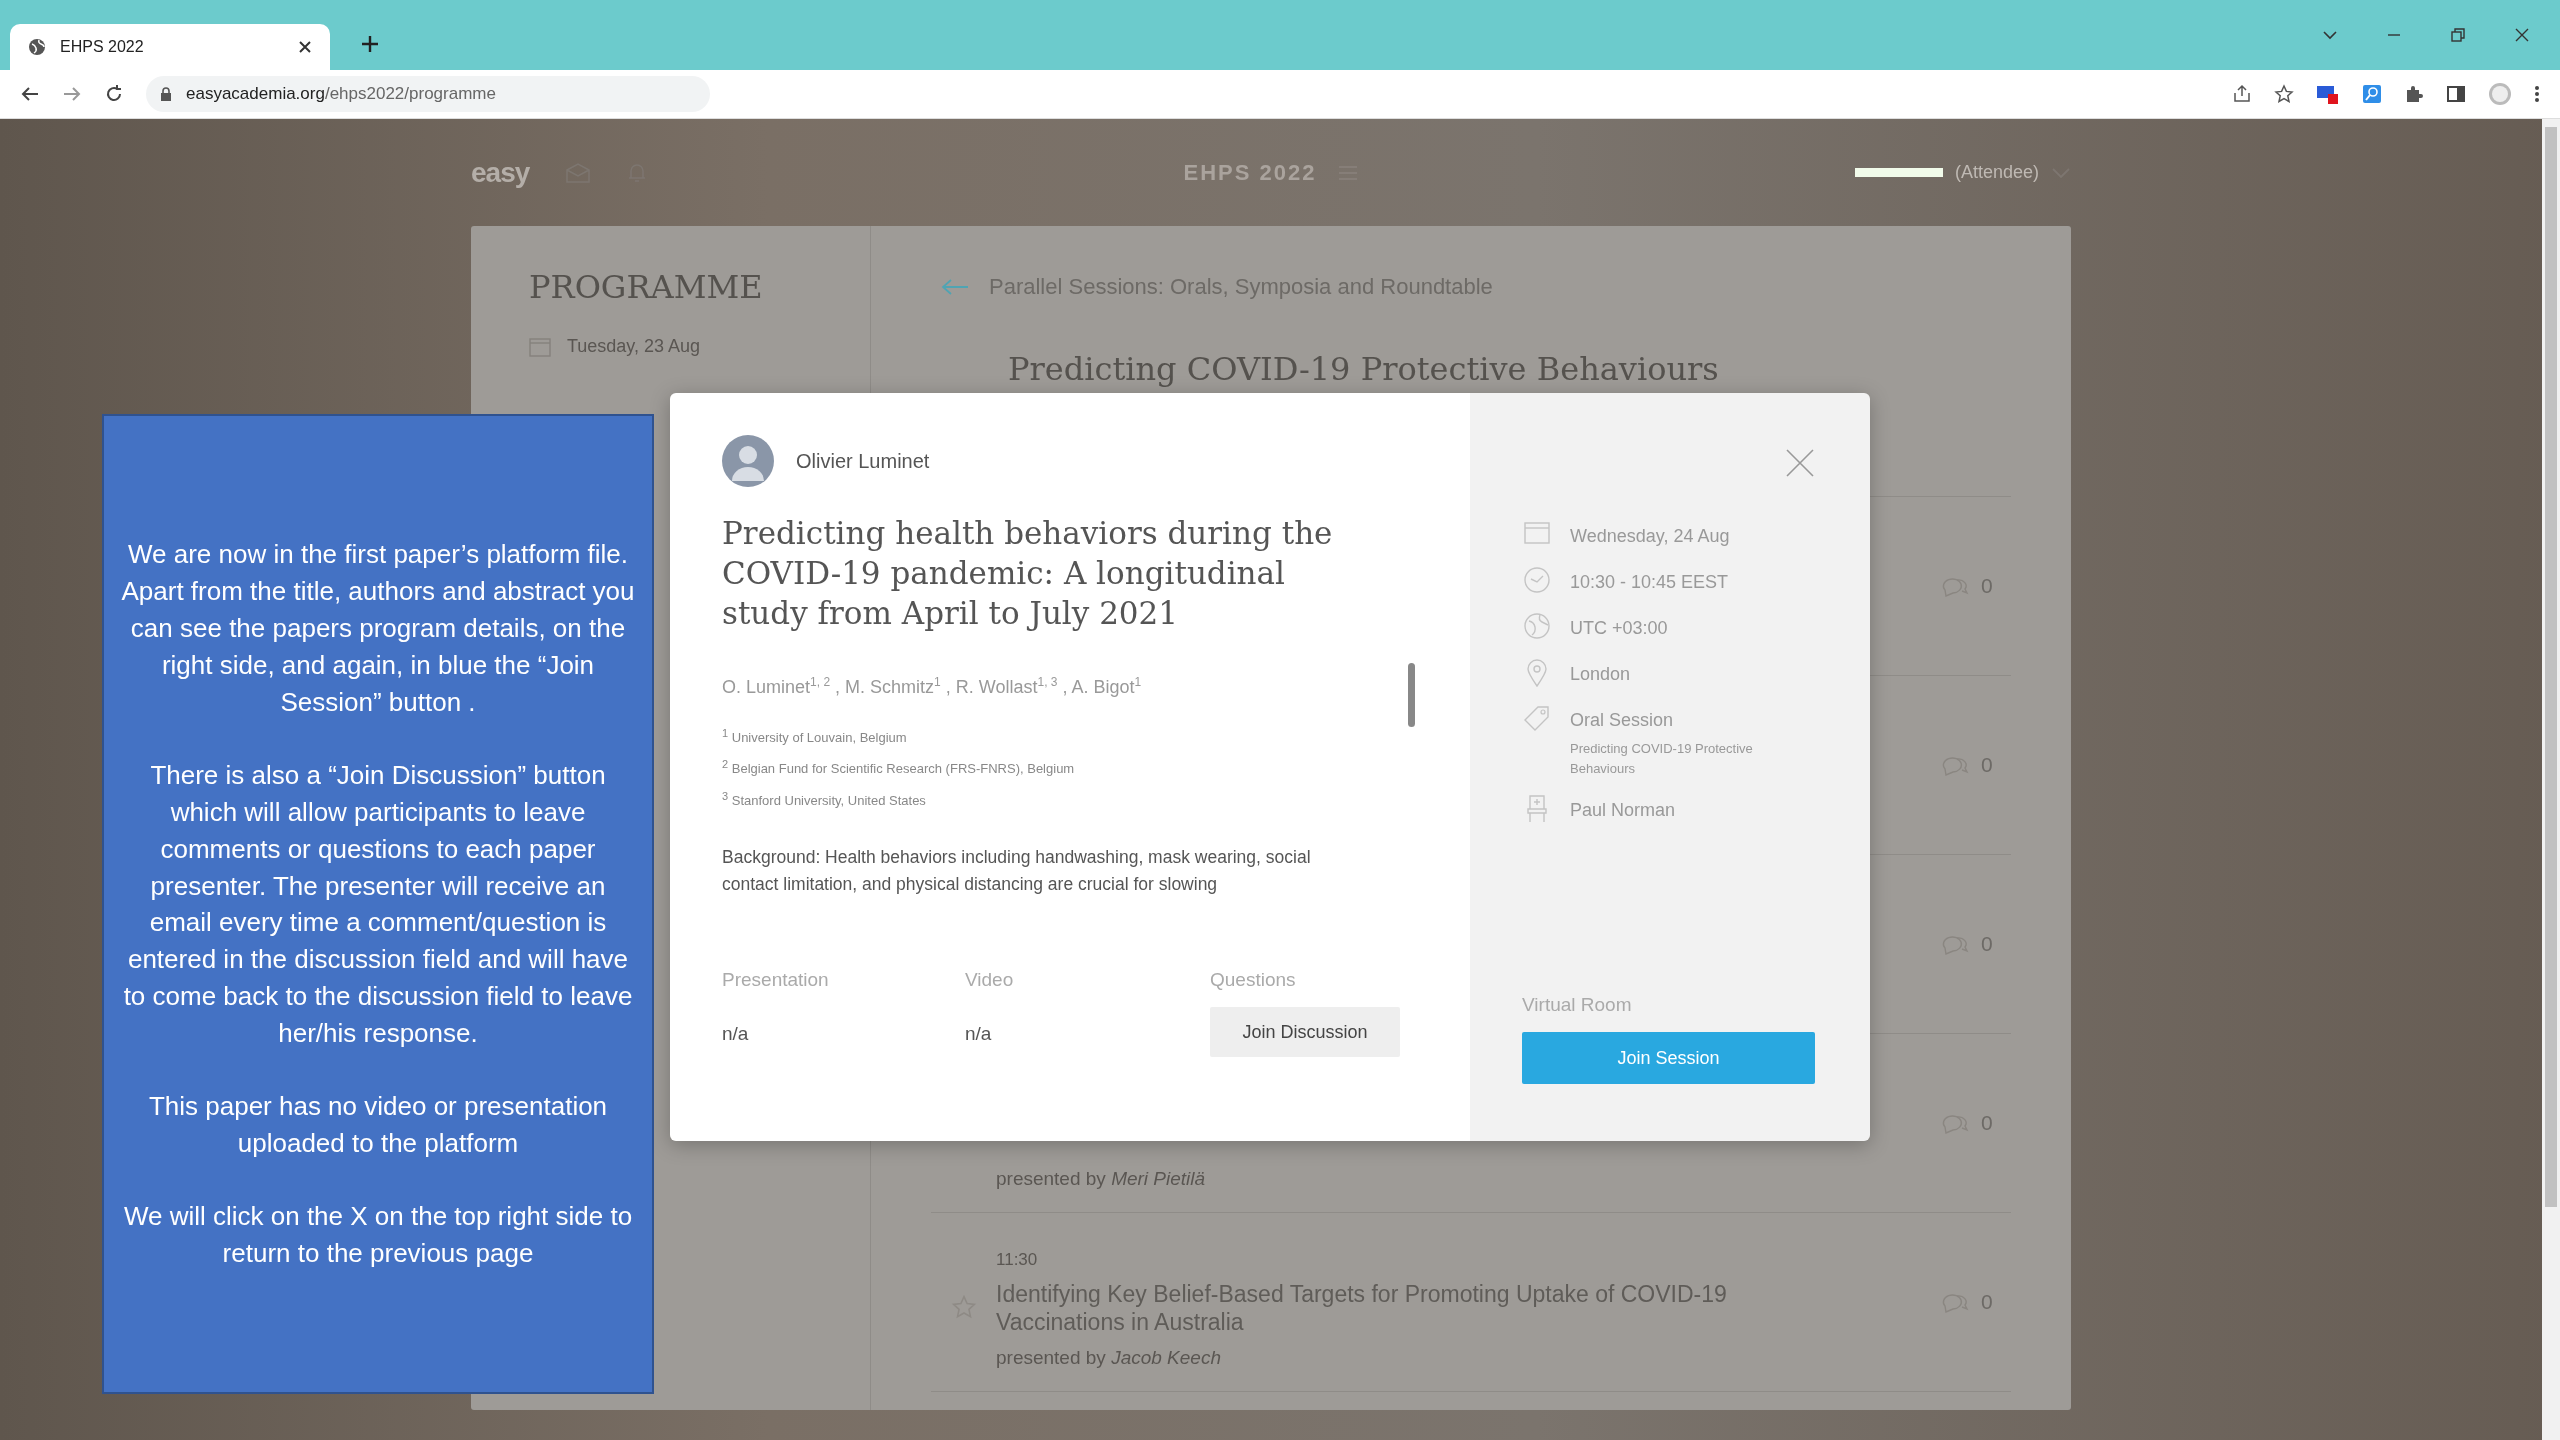 The image size is (2560, 1440). Describe the element at coordinates (428, 94) in the screenshot. I see `address-field: easyacademia.org/ehps2022/programme` at that location.